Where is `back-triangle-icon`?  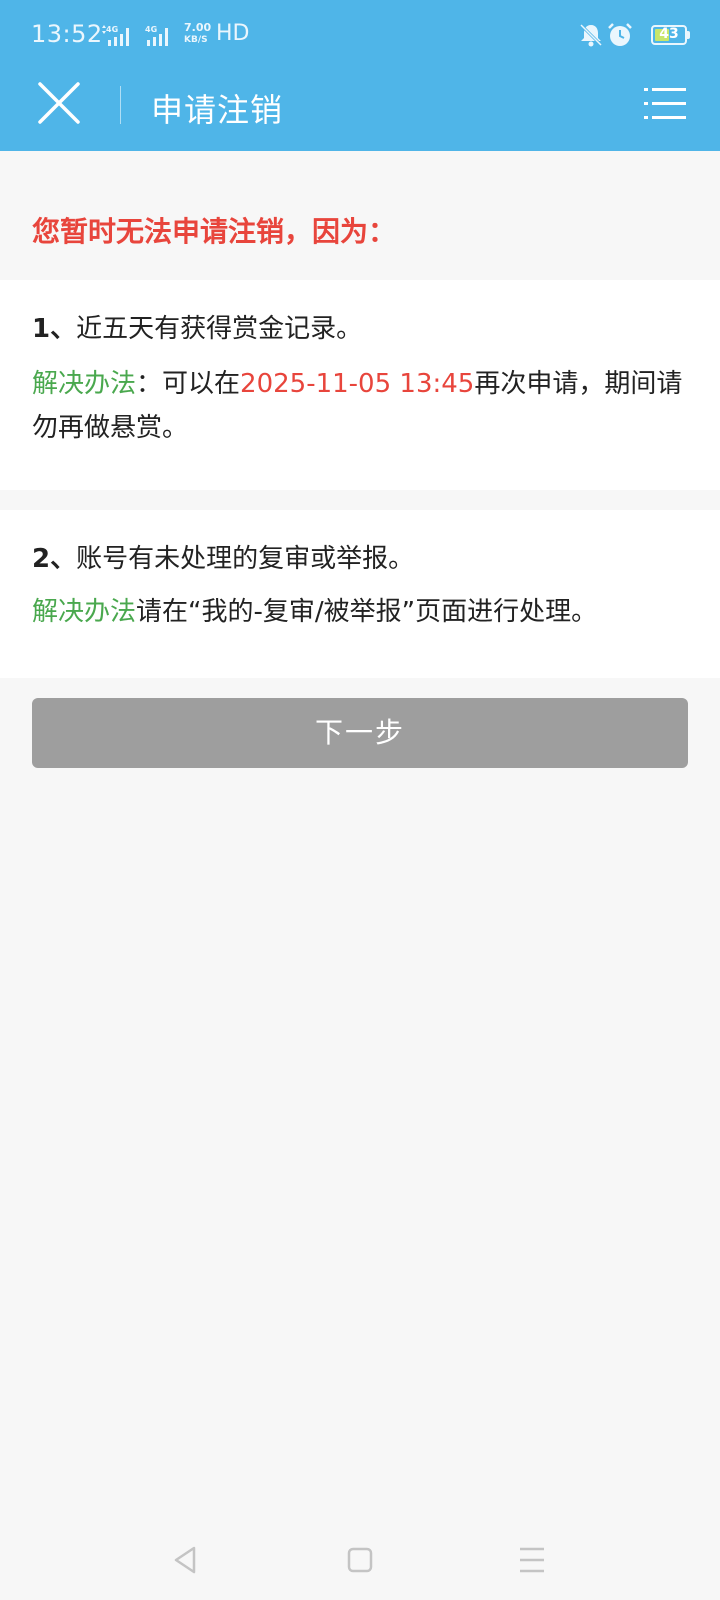
back-triangle-icon is located at coordinates (186, 1560).